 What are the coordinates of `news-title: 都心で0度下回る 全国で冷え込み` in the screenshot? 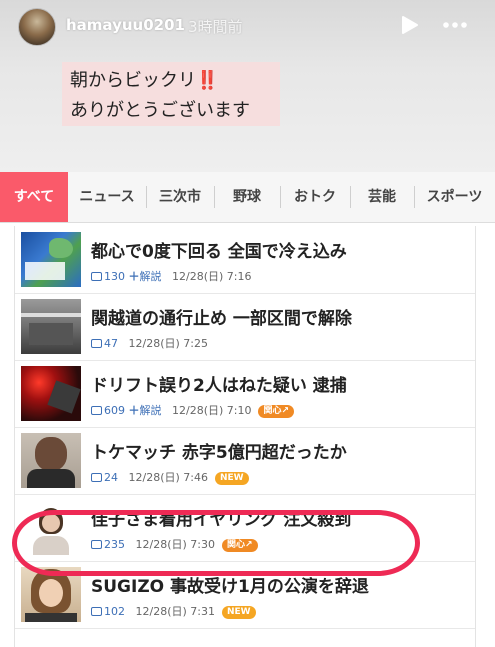 It's located at (219, 252).